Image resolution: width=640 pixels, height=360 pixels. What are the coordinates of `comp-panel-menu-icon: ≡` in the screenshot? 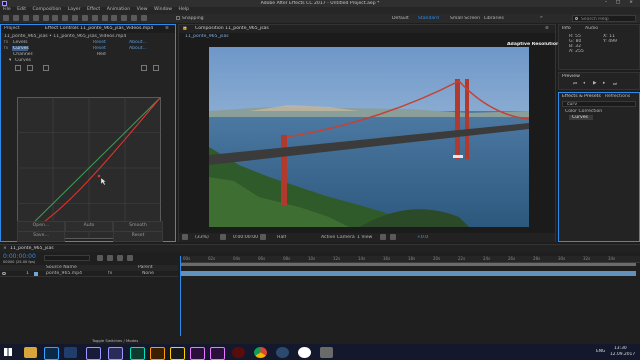 It's located at (547, 28).